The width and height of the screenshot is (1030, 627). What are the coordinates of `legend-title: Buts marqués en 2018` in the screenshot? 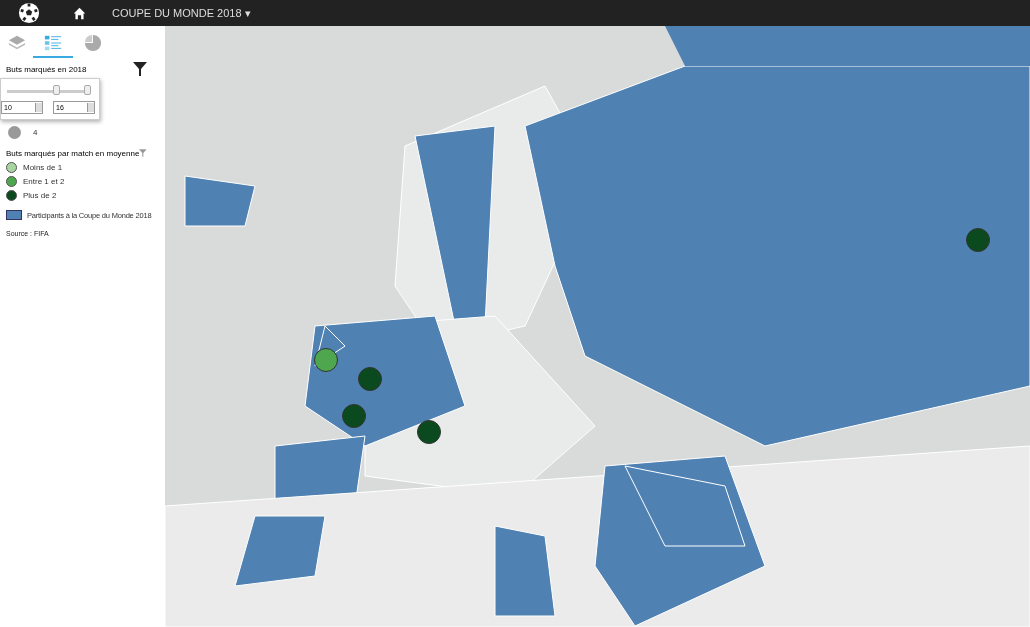 It's located at (46, 69).